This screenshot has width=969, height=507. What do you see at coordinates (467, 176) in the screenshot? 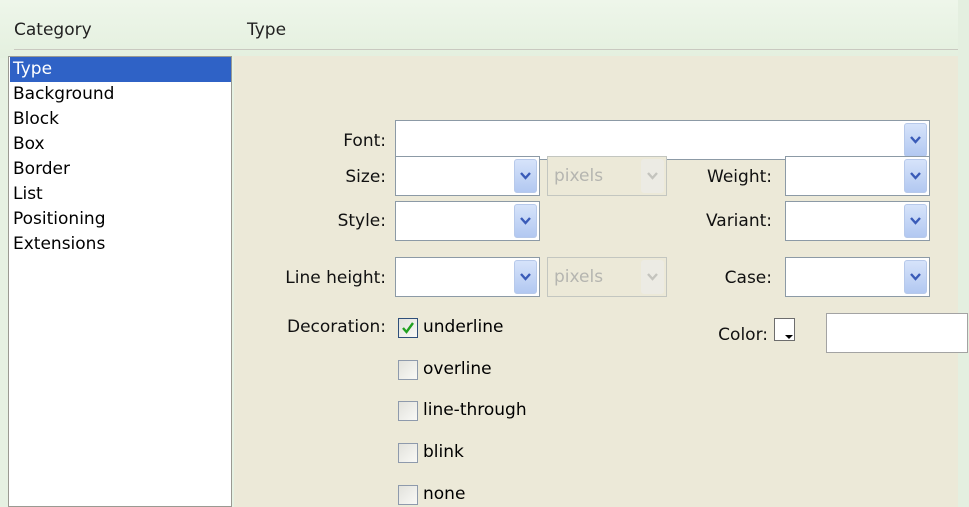
I see `size-select` at bounding box center [467, 176].